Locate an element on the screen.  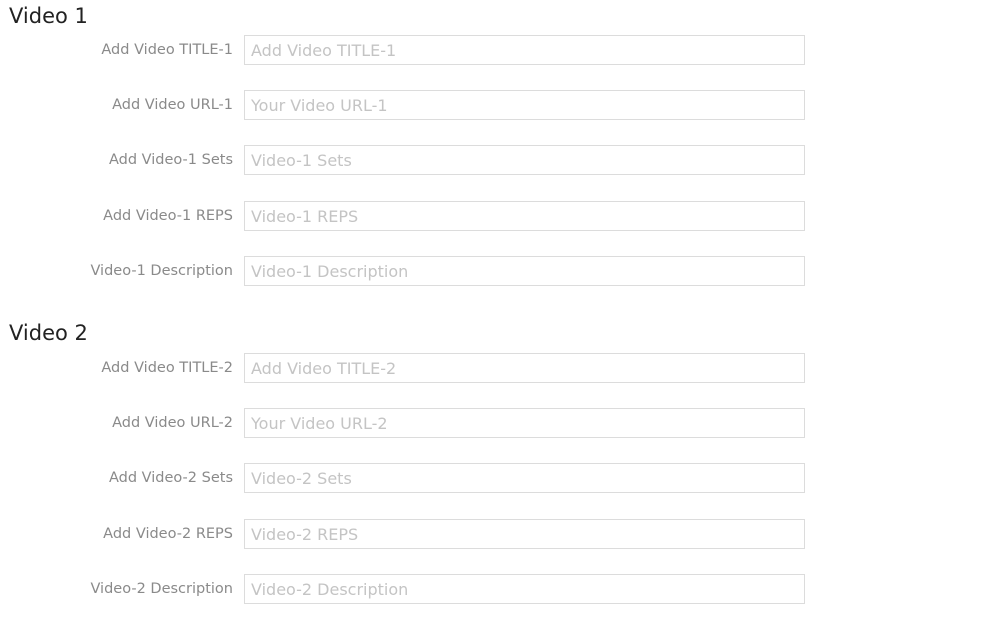
form-row: Add Video TITLE-1 is located at coordinates (495, 50).